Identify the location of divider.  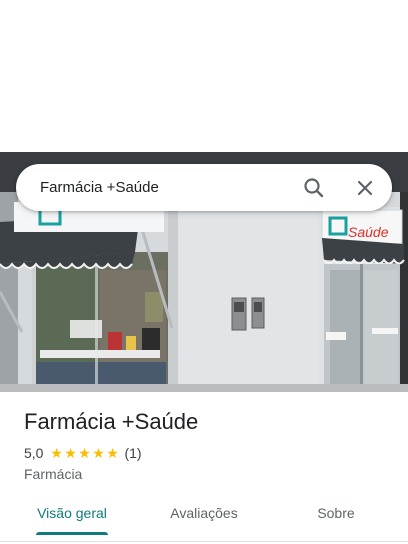
(204, 541).